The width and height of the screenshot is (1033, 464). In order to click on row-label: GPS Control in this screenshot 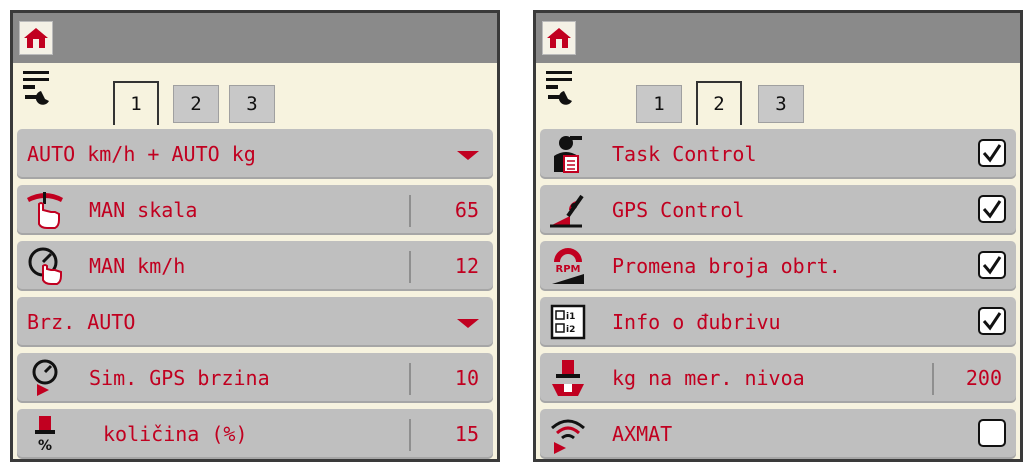, I will do `click(678, 210)`.